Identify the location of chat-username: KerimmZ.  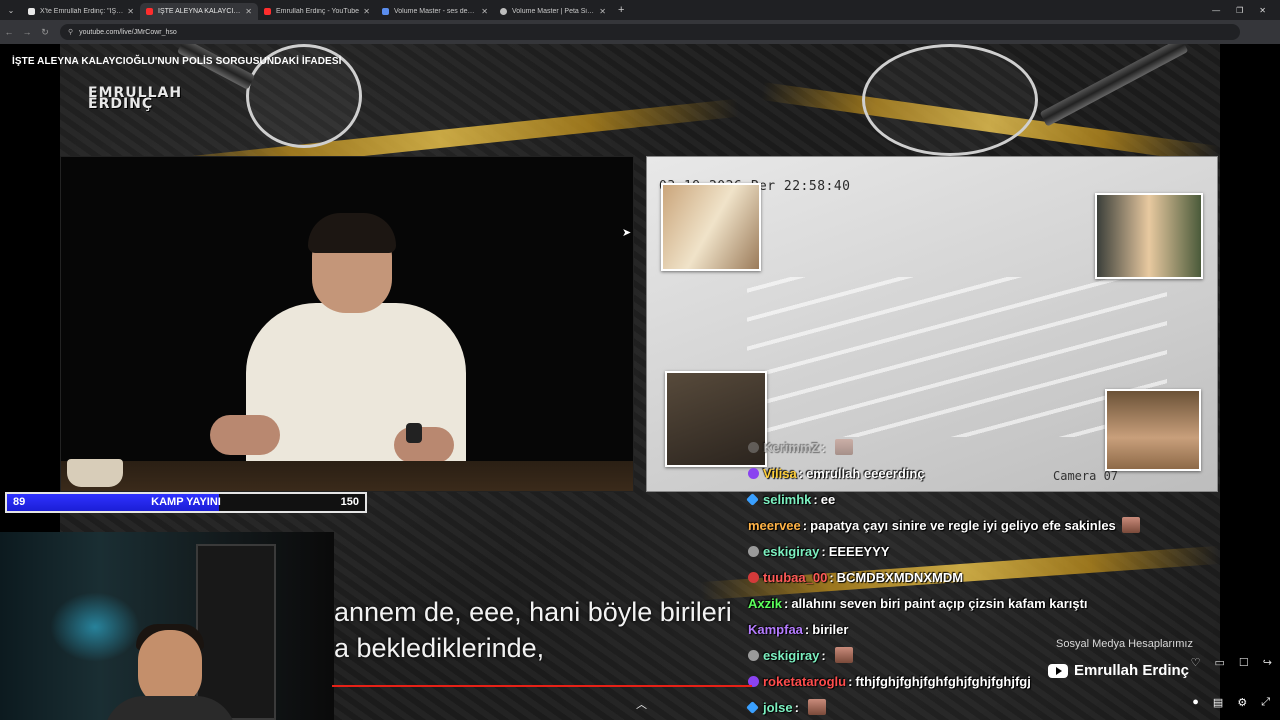
(791, 447).